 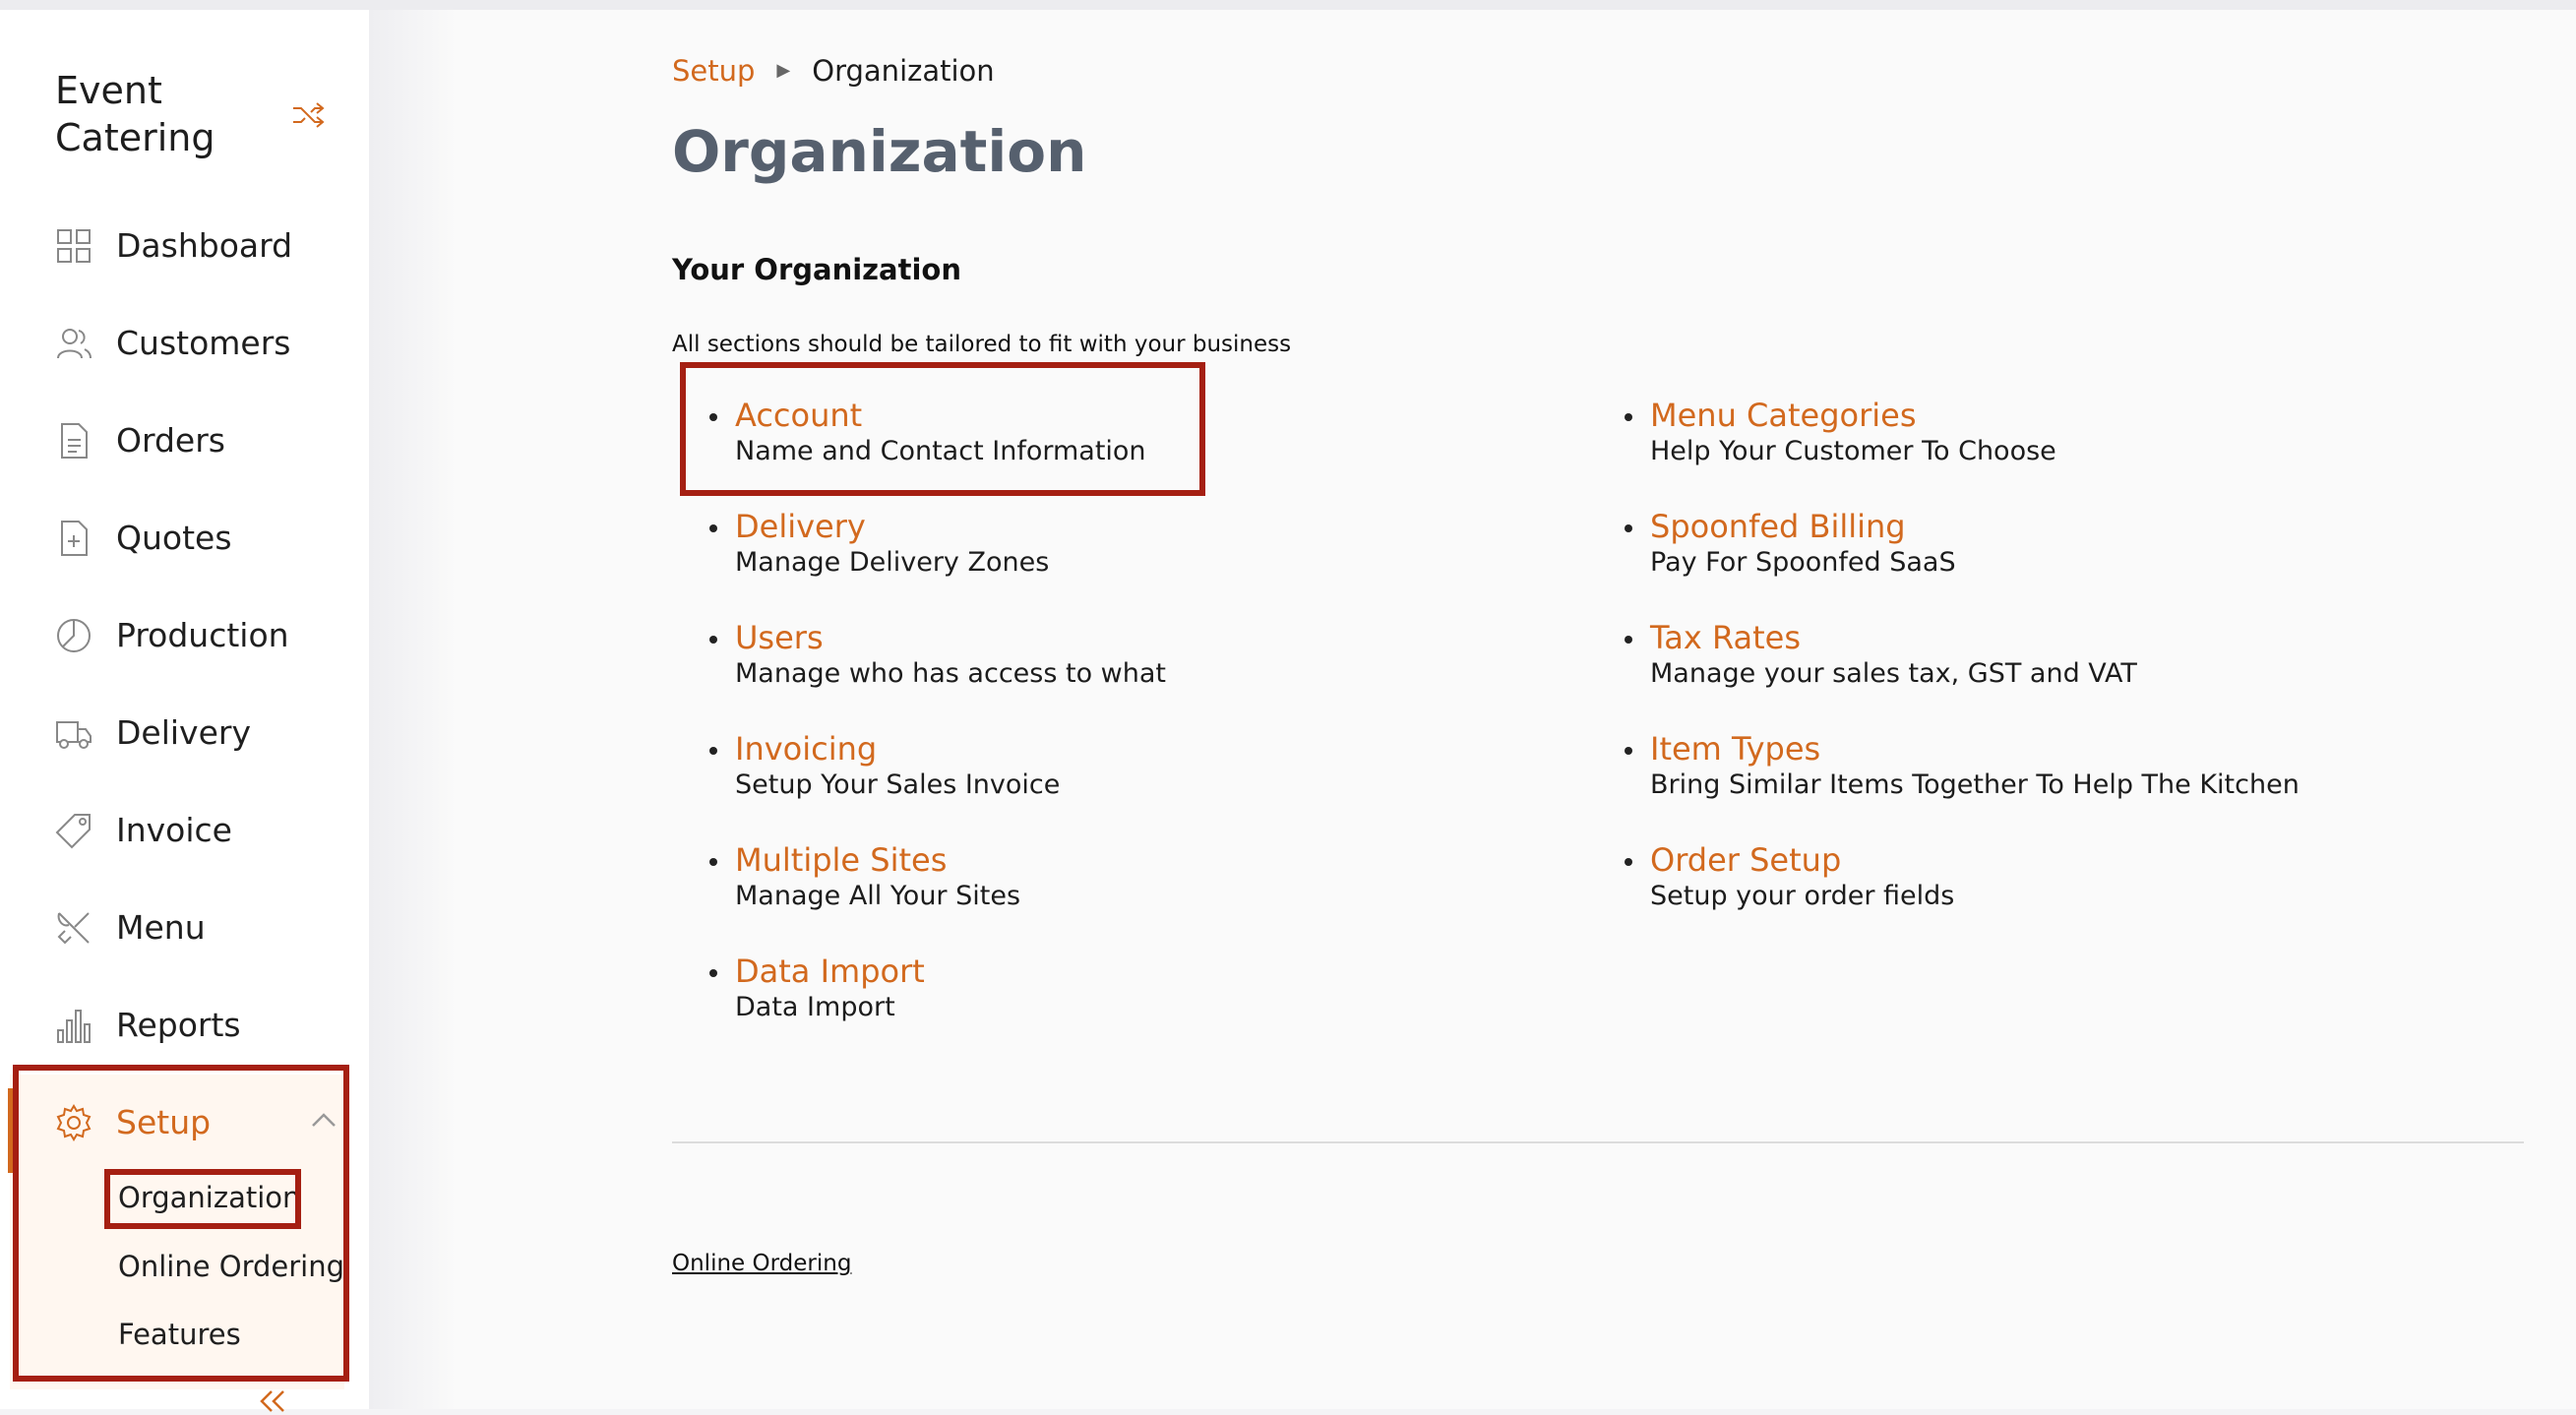 What do you see at coordinates (309, 115) in the screenshot?
I see `shuffle-icon` at bounding box center [309, 115].